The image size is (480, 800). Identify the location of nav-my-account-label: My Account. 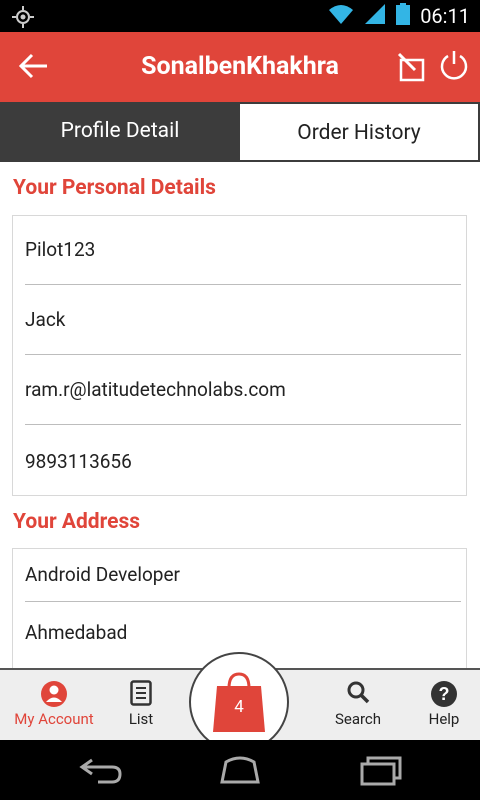
(54, 719).